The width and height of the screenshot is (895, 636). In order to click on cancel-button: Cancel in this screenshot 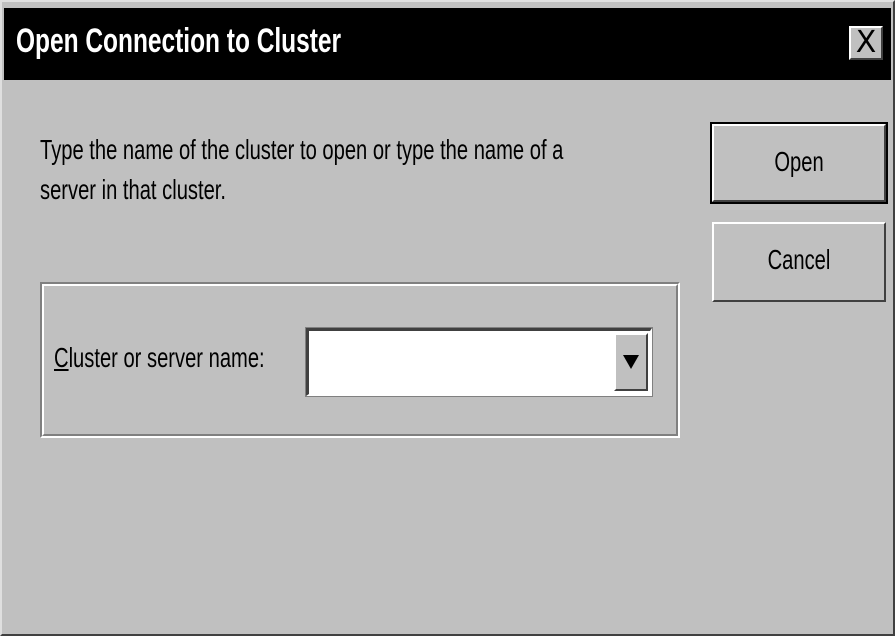, I will do `click(799, 262)`.